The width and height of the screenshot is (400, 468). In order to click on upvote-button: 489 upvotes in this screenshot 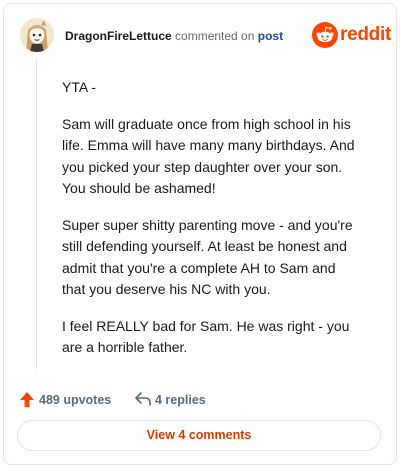, I will do `click(68, 400)`.